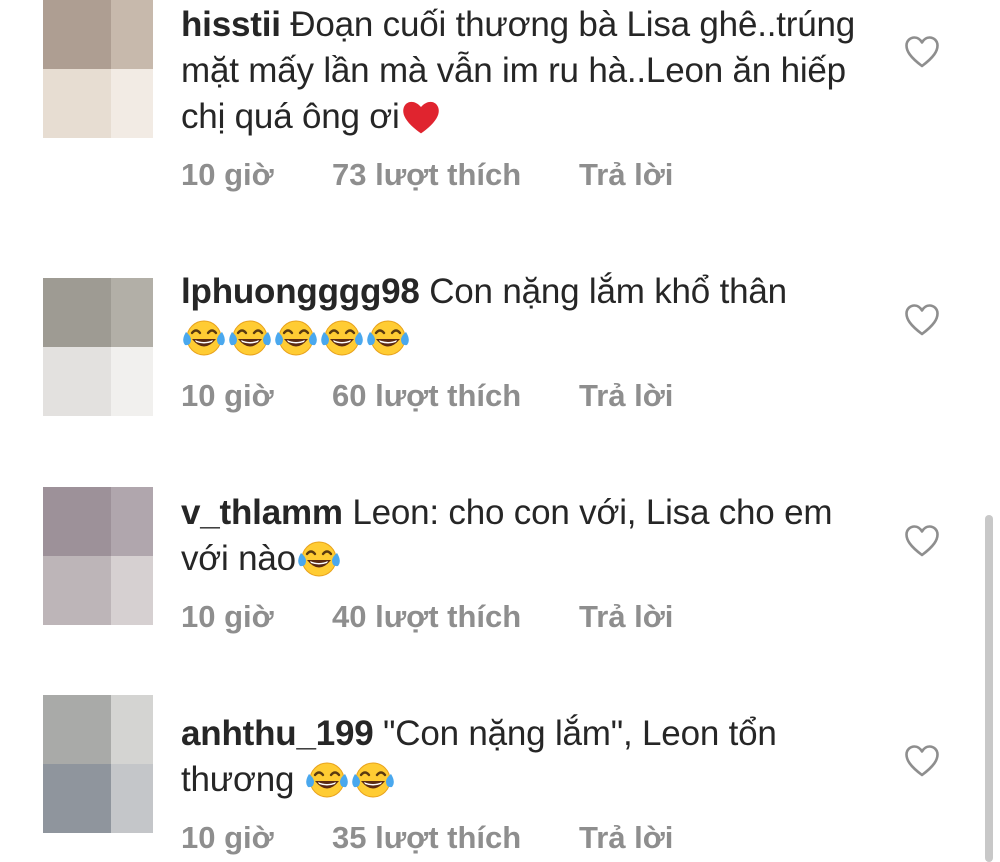  I want to click on comment-username: v_thlamm, so click(262, 512).